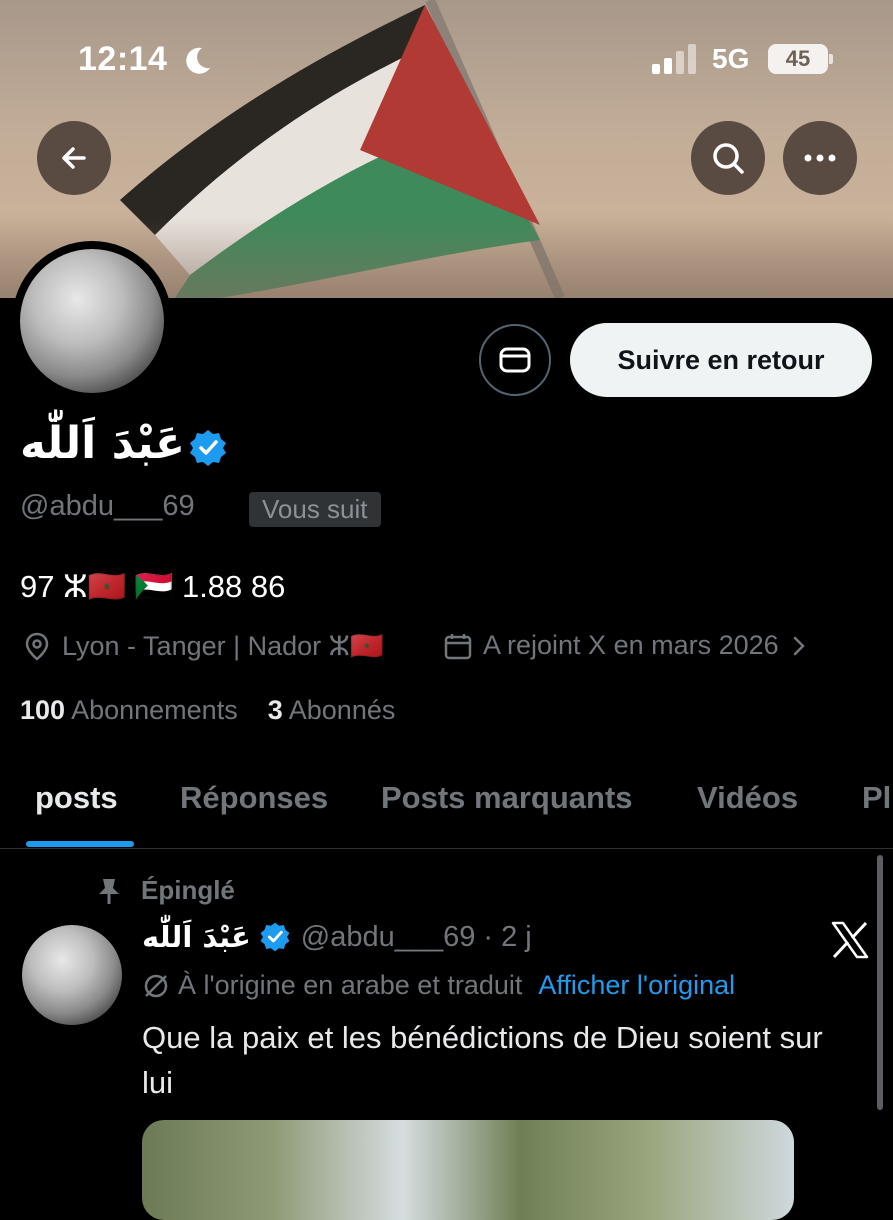  Describe the element at coordinates (507, 798) in the screenshot. I see `tab-highlights: Posts marquants` at that location.